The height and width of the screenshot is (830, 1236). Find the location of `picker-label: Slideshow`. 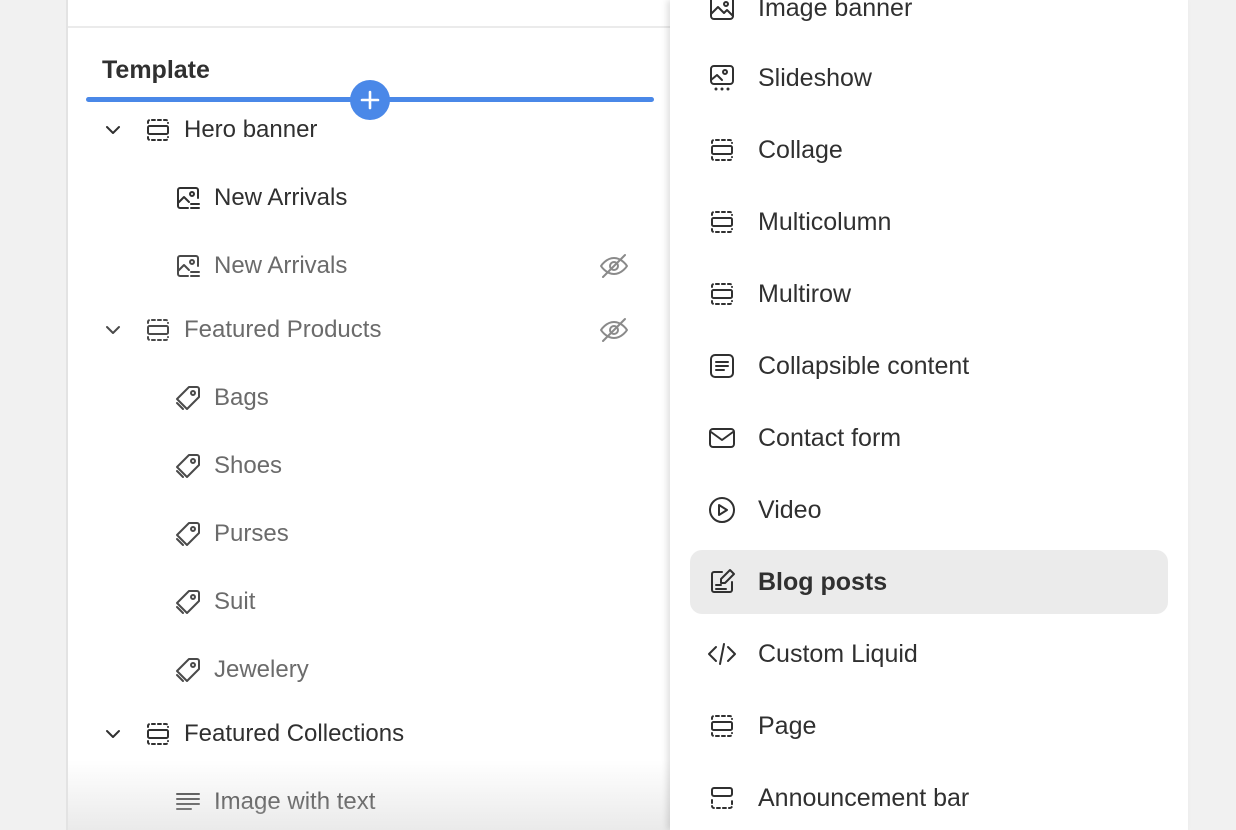

picker-label: Slideshow is located at coordinates (815, 78).